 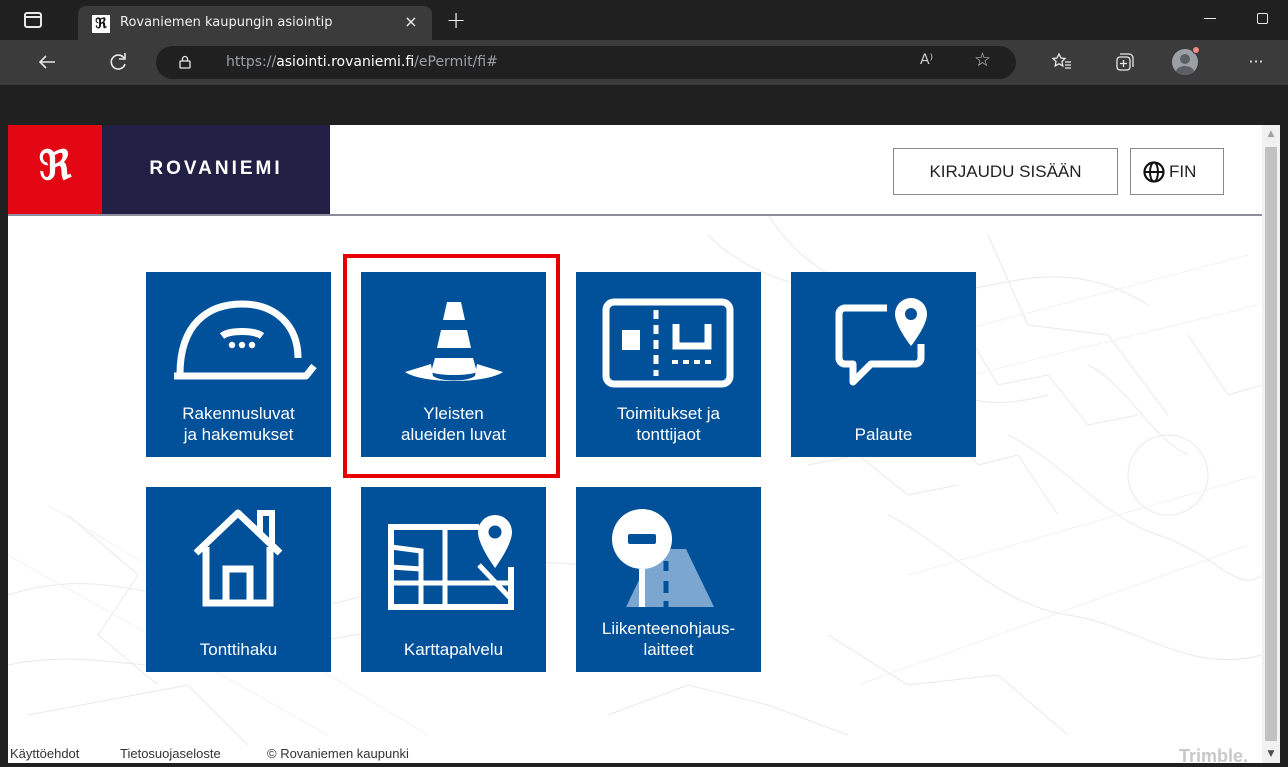 What do you see at coordinates (1262, 18) in the screenshot?
I see `maximize-icon` at bounding box center [1262, 18].